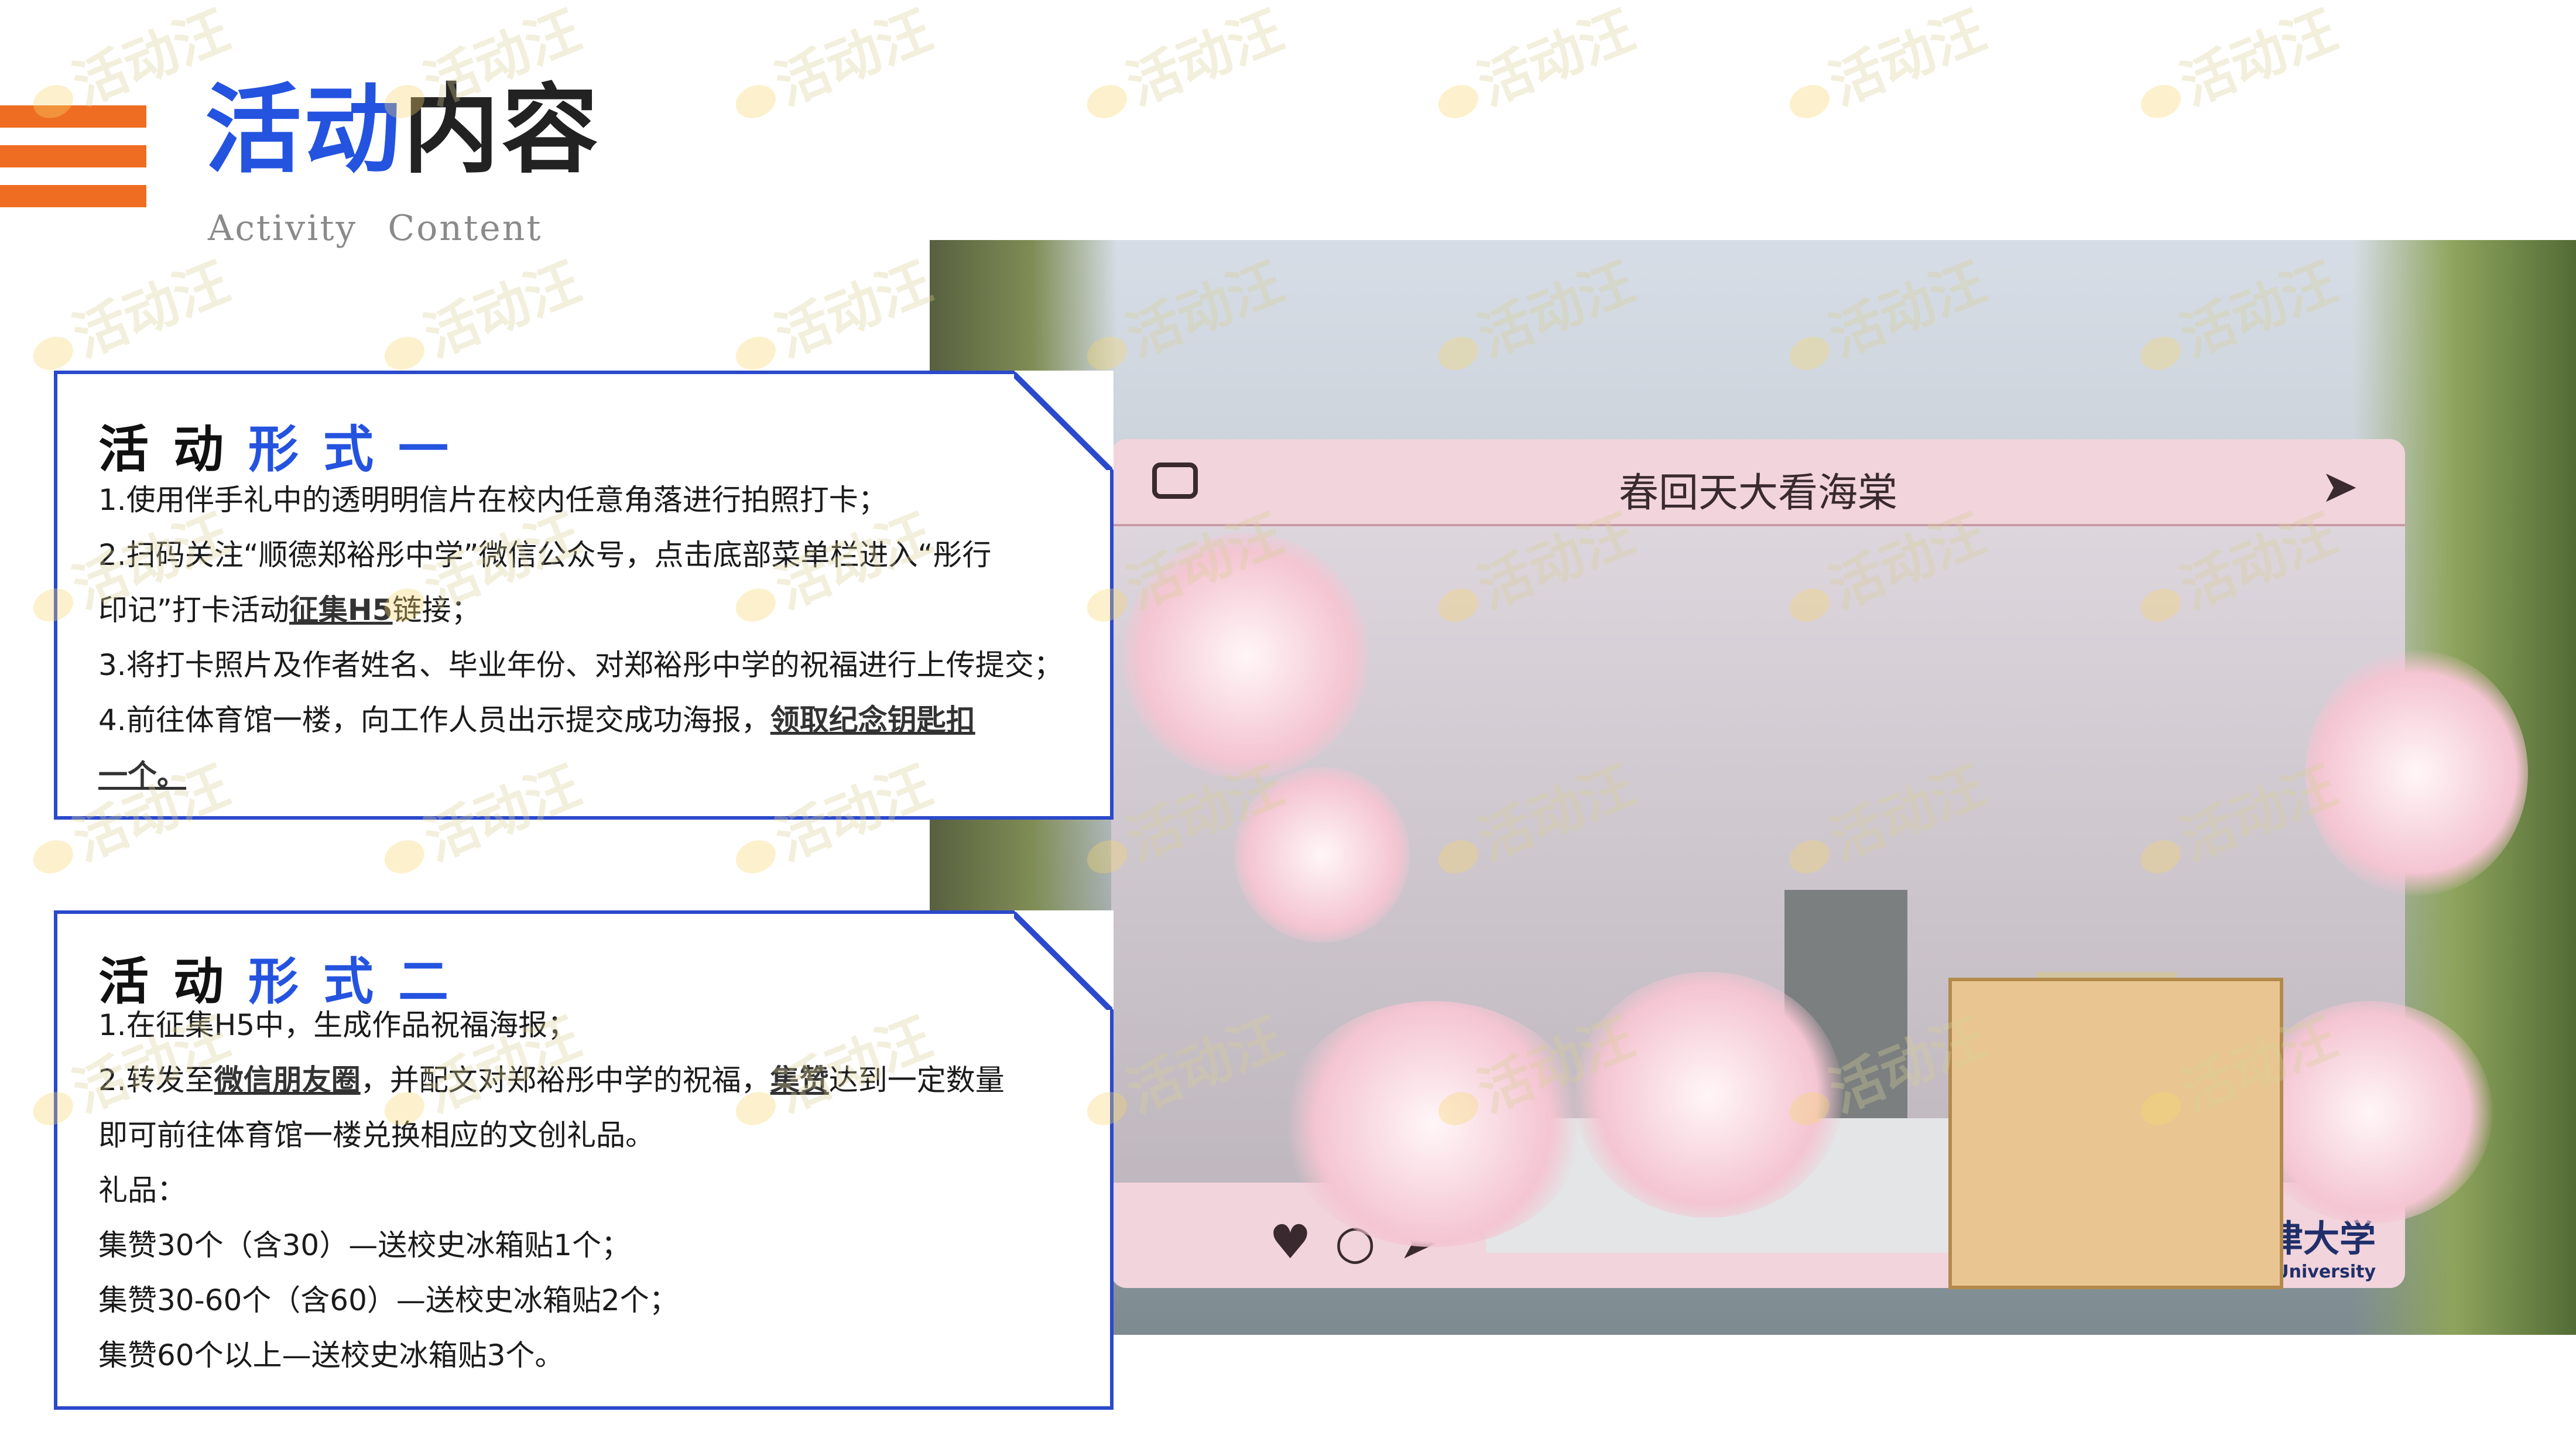 The image size is (2576, 1449). Describe the element at coordinates (364, 1245) in the screenshot. I see `text-line: 集赞30个（含30）—送校史冰箱贴1个；` at that location.